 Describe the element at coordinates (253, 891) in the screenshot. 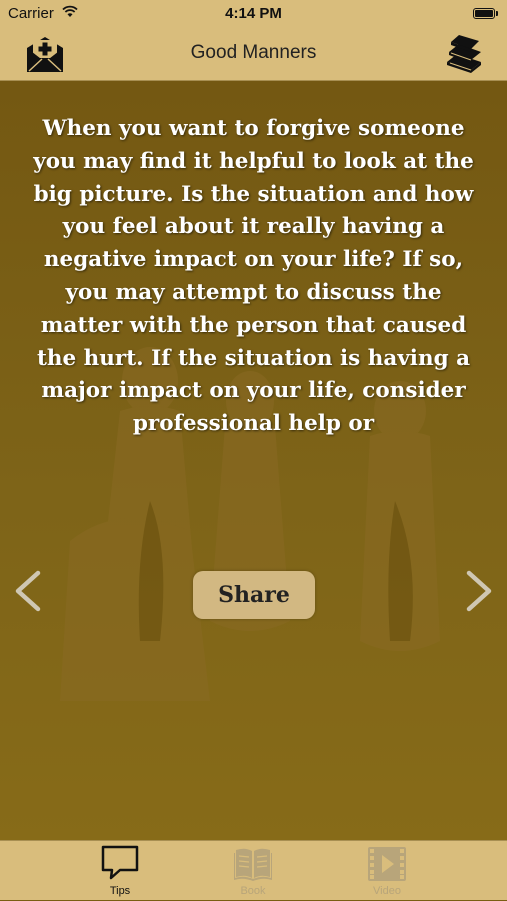

I see `tab-book-label: Book` at that location.